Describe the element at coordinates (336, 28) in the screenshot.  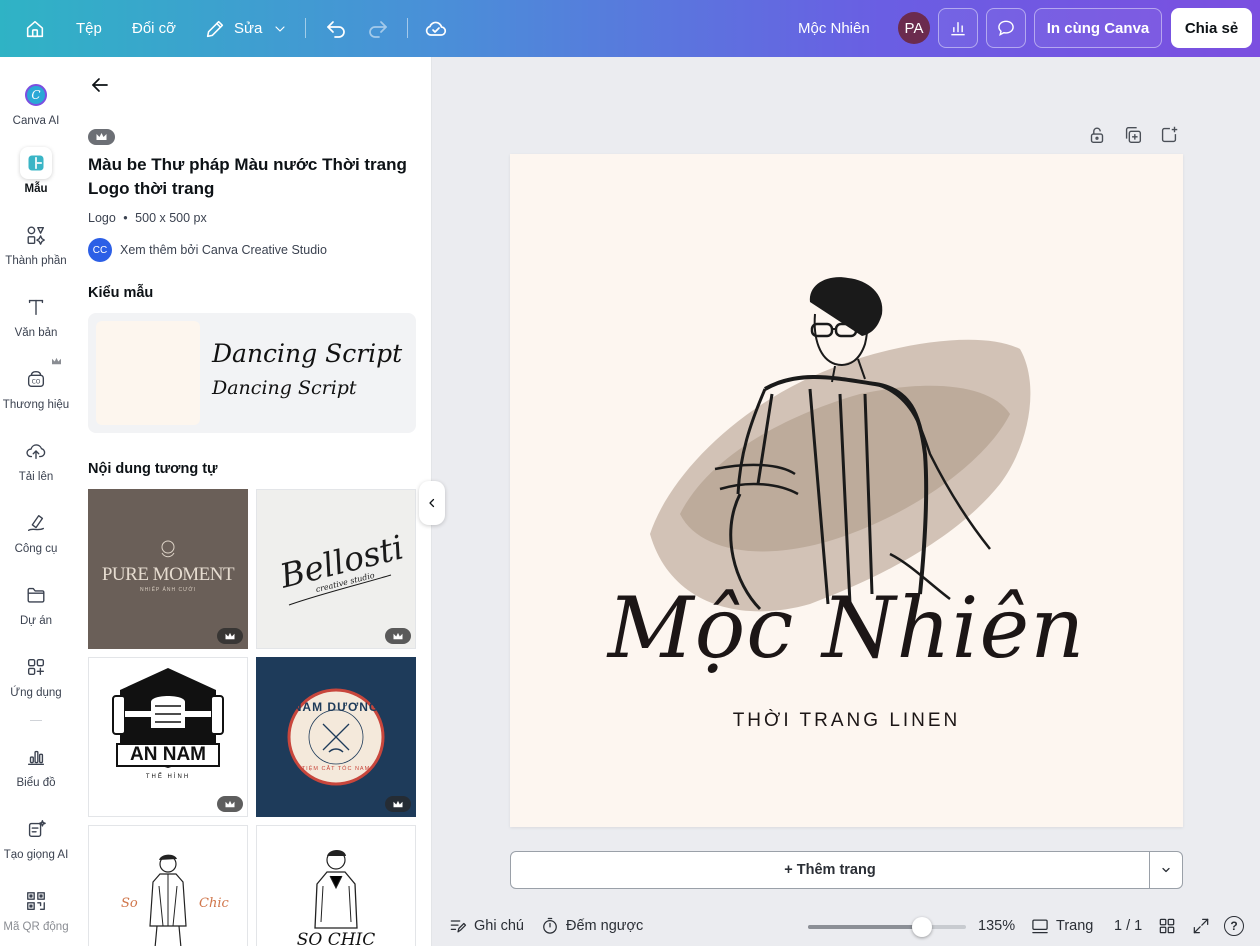
I see `undo-icon` at that location.